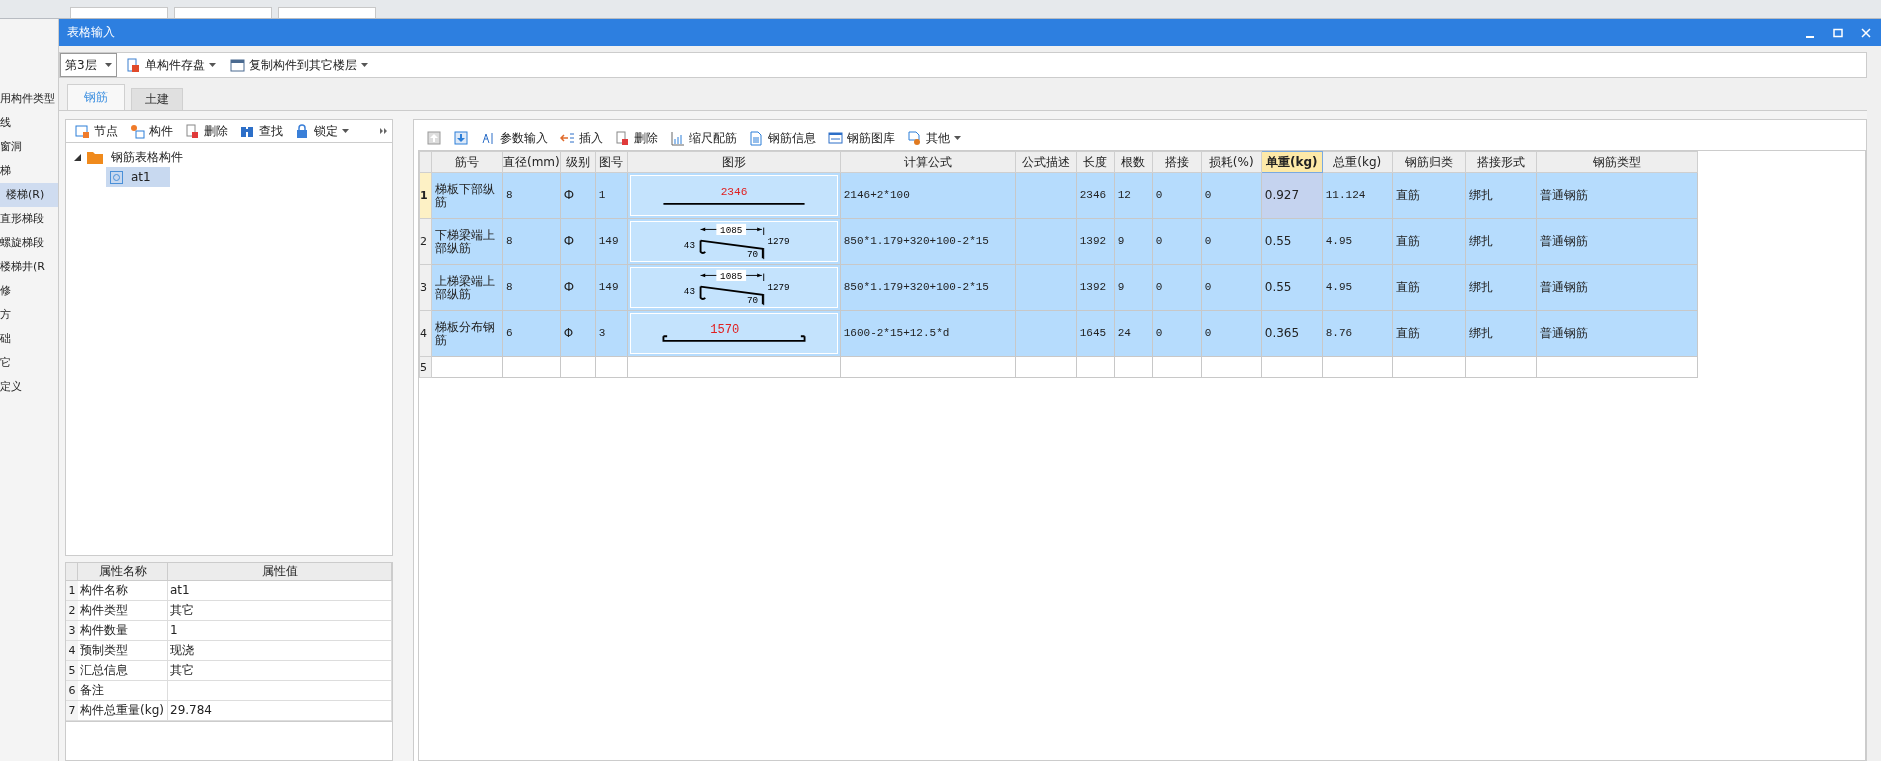  What do you see at coordinates (302, 131) in the screenshot?
I see `lock-icon` at bounding box center [302, 131].